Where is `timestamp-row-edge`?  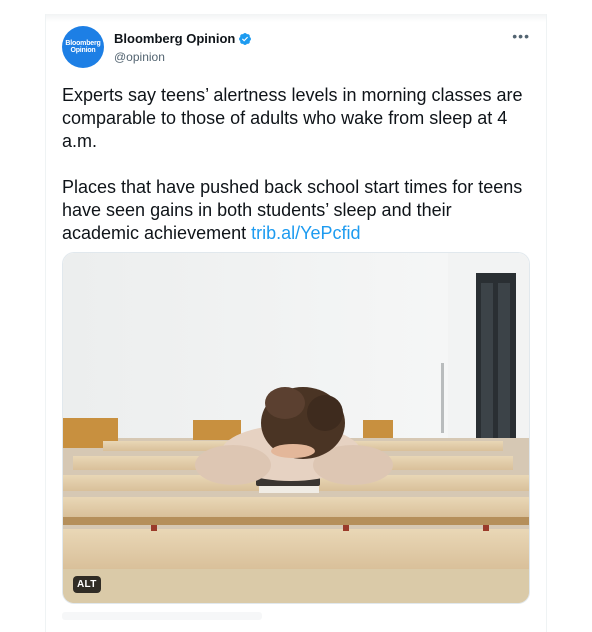 timestamp-row-edge is located at coordinates (162, 616).